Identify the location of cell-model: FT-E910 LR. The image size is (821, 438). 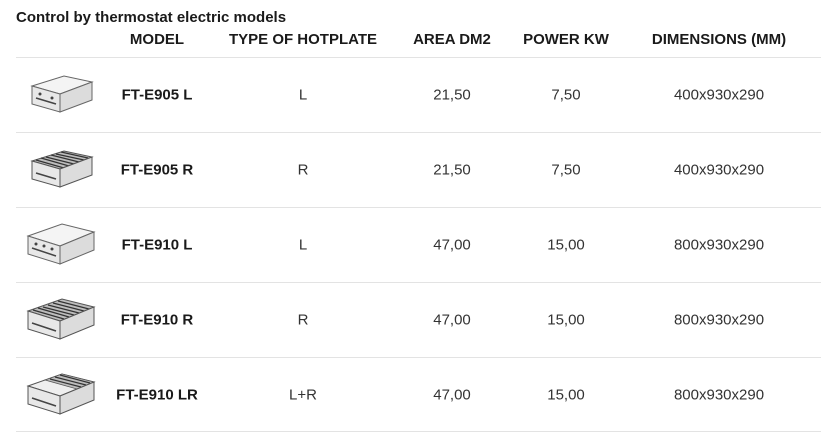
(157, 394).